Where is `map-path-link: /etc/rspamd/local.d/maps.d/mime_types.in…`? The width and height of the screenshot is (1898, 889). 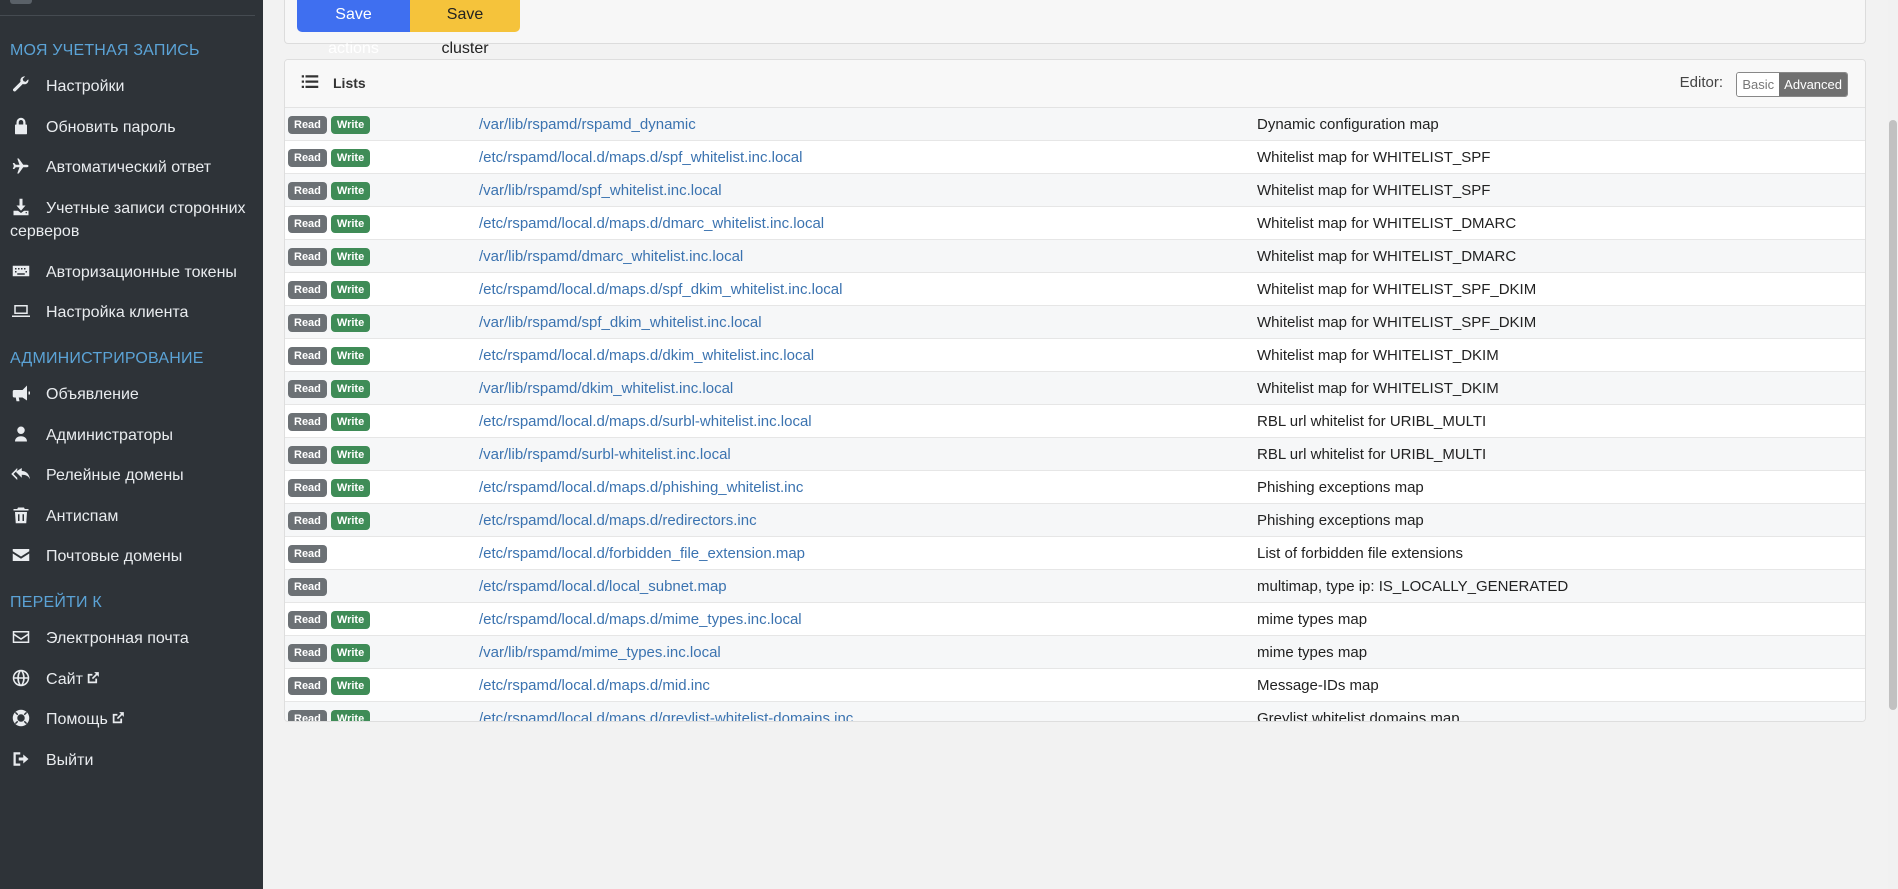
map-path-link: /etc/rspamd/local.d/maps.d/mime_types.in… is located at coordinates (640, 619).